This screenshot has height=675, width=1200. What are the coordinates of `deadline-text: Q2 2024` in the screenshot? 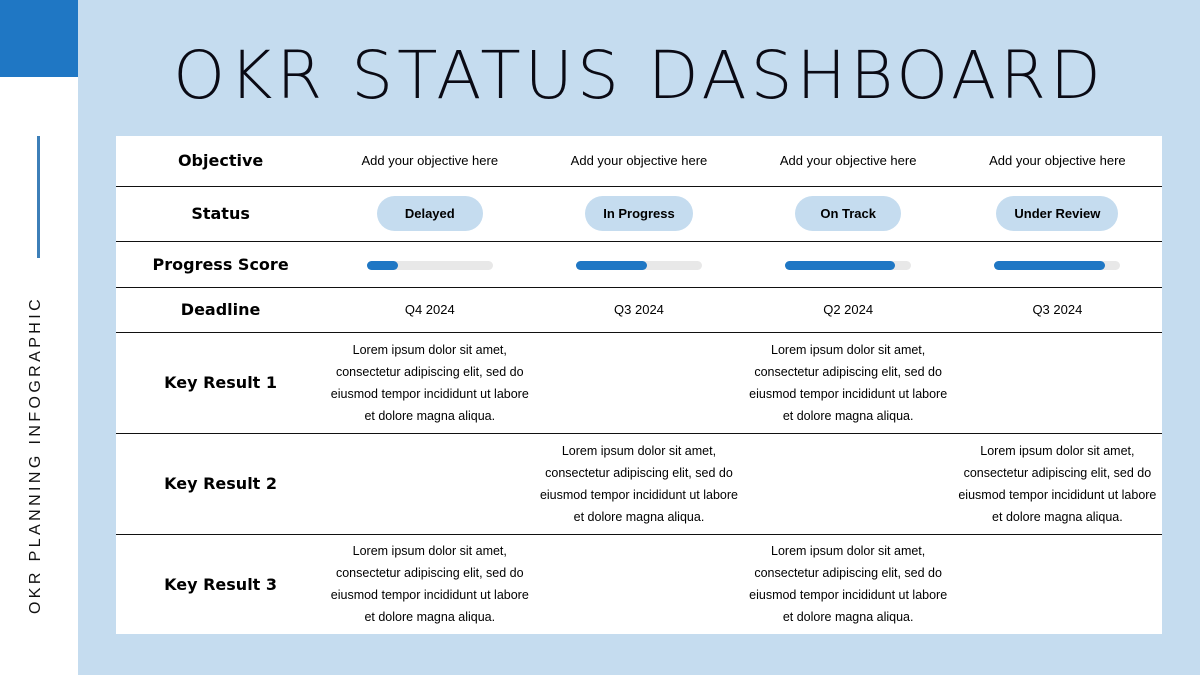 It's located at (848, 309).